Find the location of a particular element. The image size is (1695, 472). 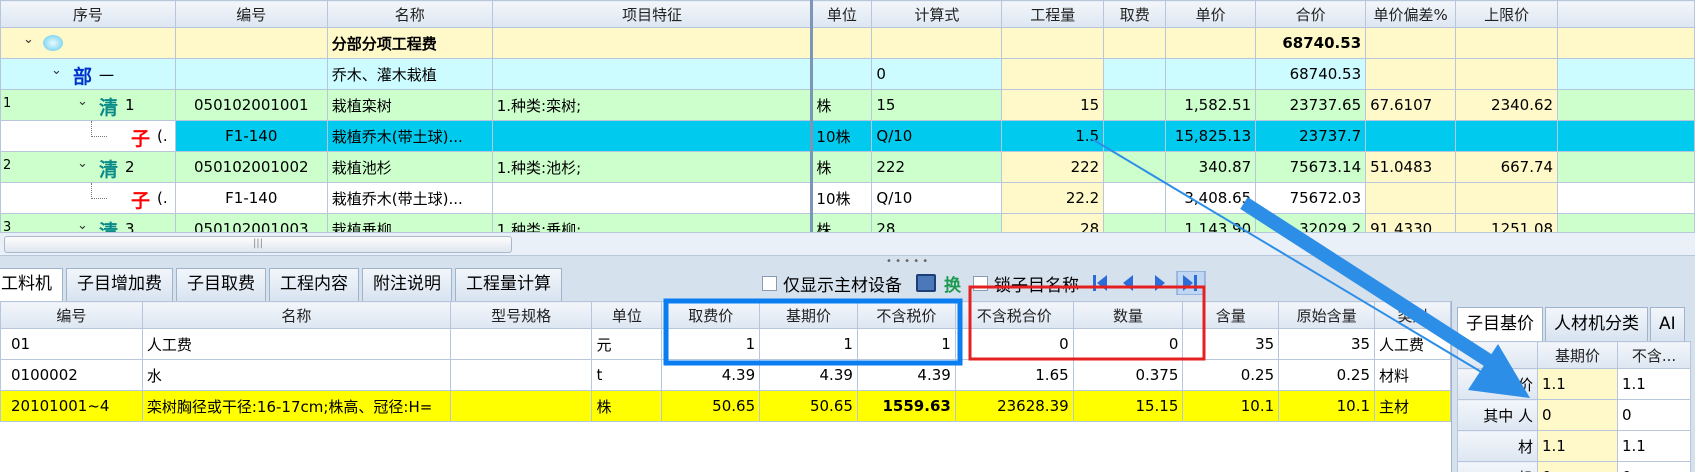

splitter-handle: • • • • • is located at coordinates (907, 261).